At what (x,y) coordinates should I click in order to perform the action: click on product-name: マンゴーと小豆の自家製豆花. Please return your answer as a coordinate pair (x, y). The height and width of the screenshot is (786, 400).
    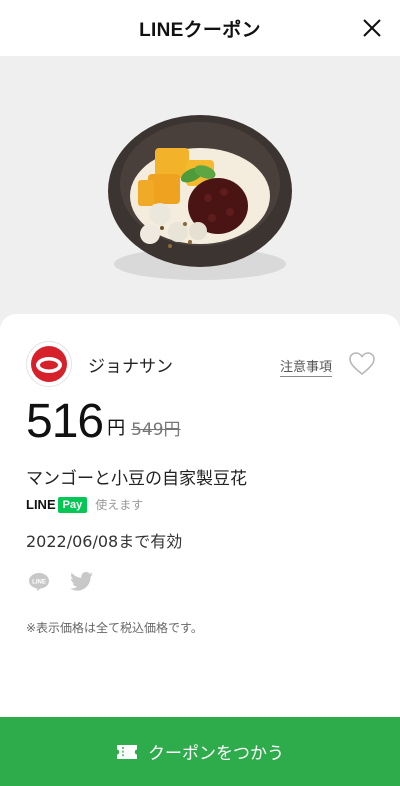
    Looking at the image, I should click on (136, 479).